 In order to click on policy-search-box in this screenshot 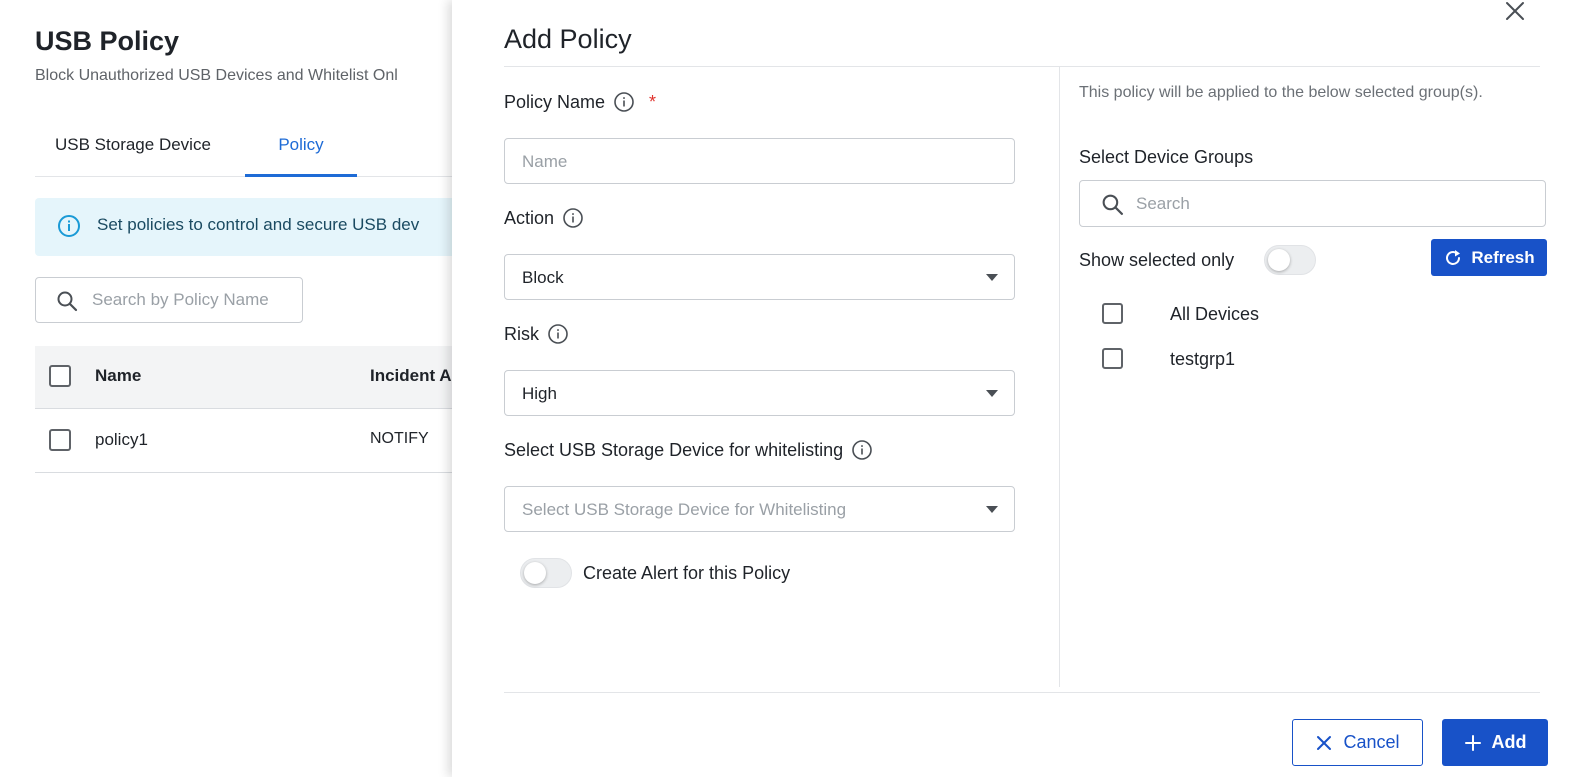, I will do `click(169, 300)`.